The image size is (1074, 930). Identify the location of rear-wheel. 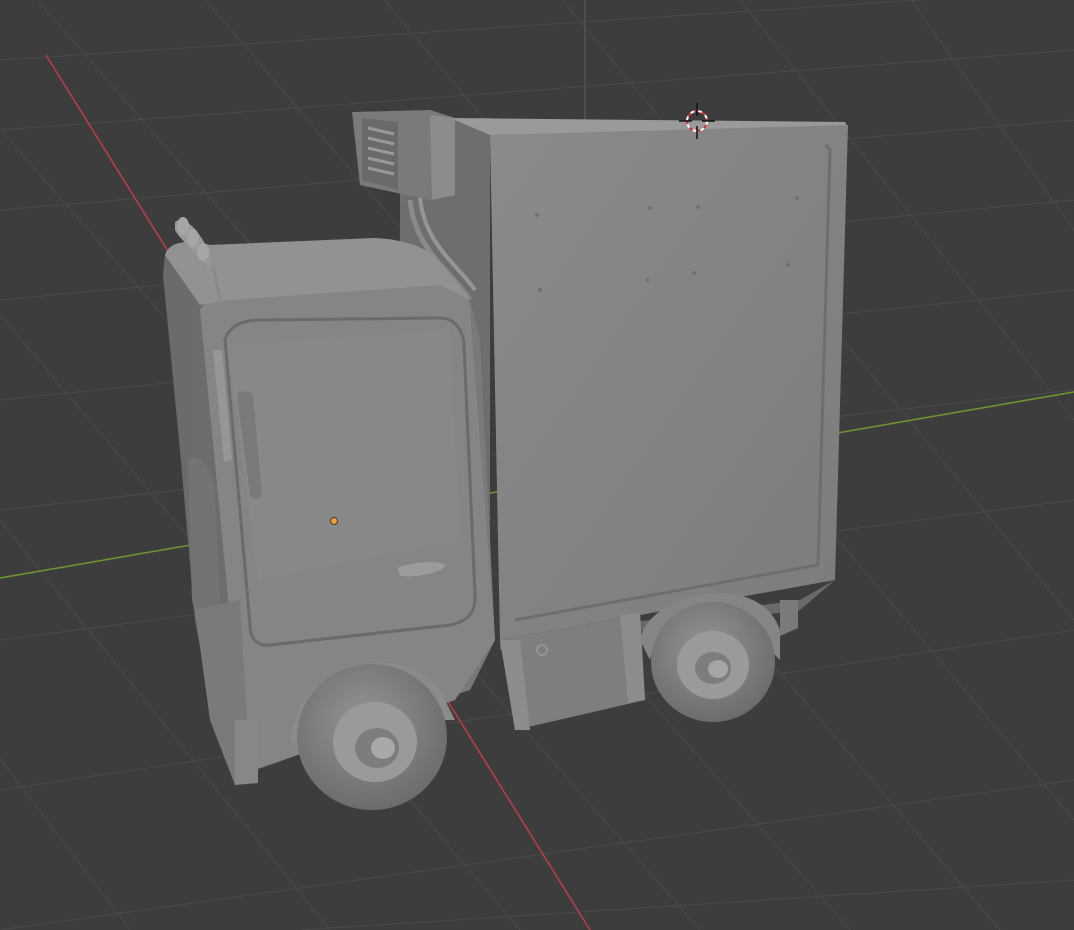
(710, 657).